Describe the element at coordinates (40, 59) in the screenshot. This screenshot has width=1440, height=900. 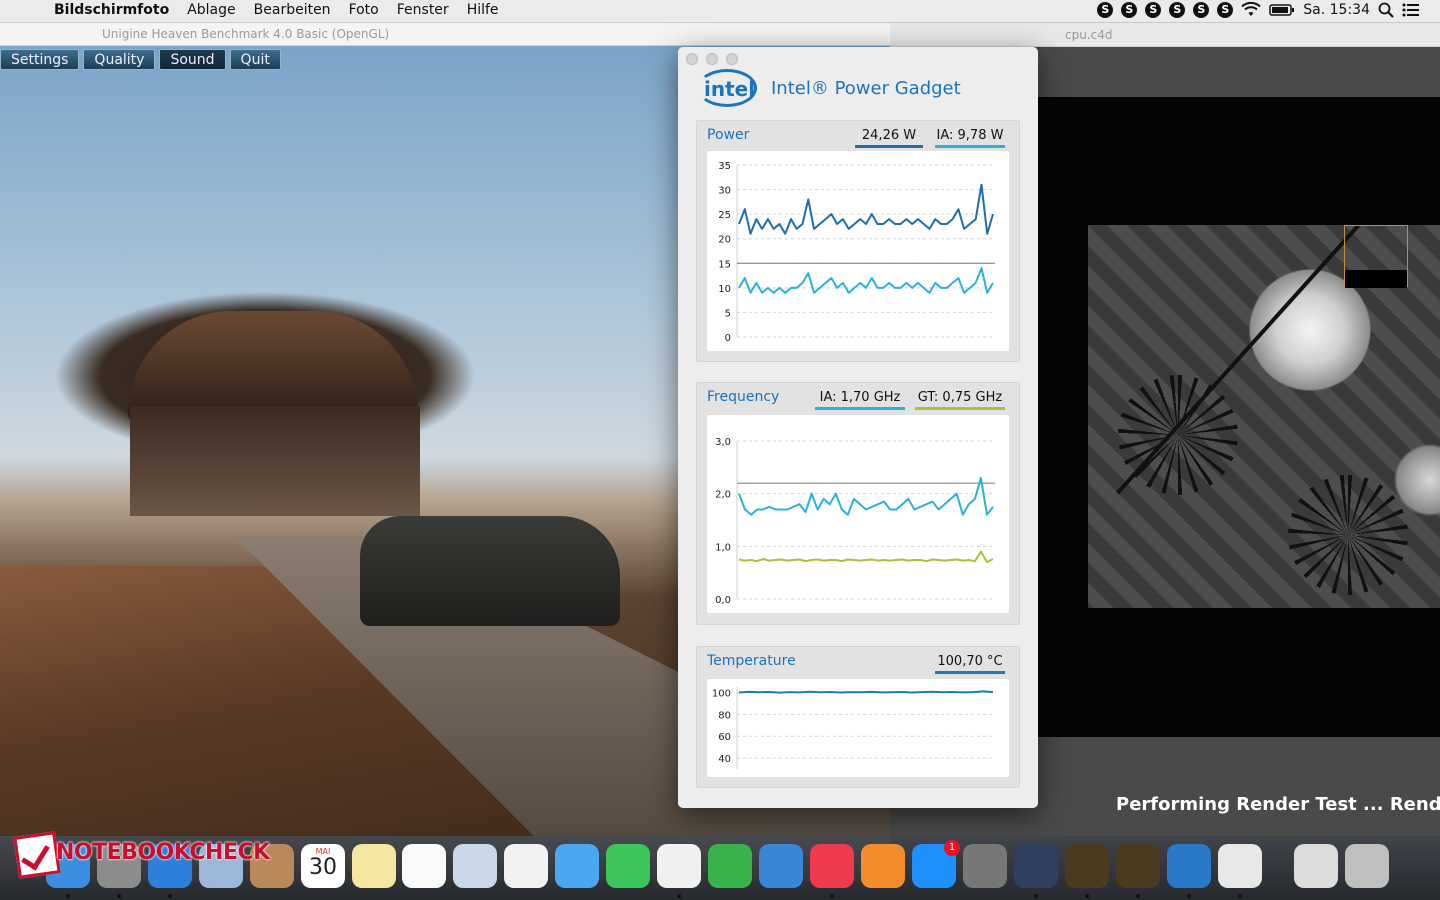
I see `settings-button: Settings` at that location.